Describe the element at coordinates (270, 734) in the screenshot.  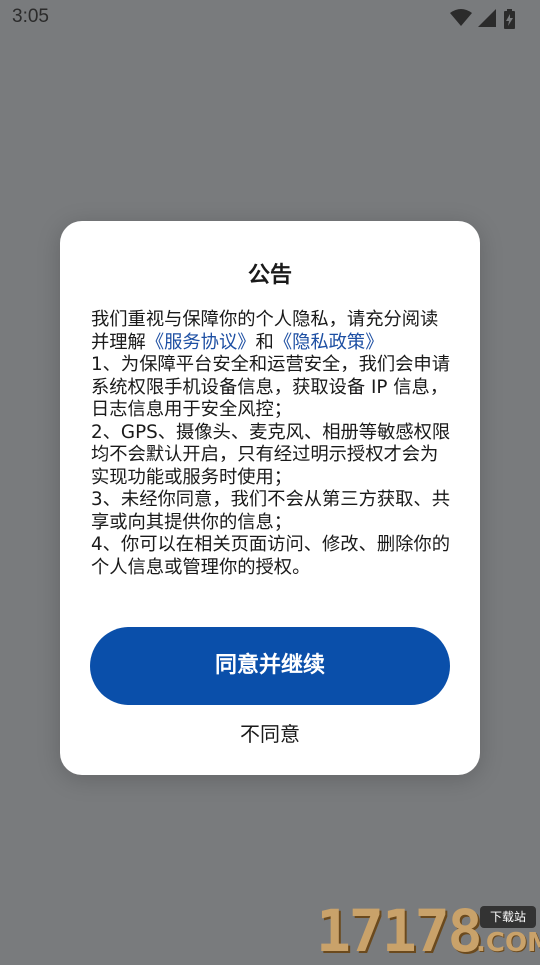
I see `disagree-button: 不同意` at that location.